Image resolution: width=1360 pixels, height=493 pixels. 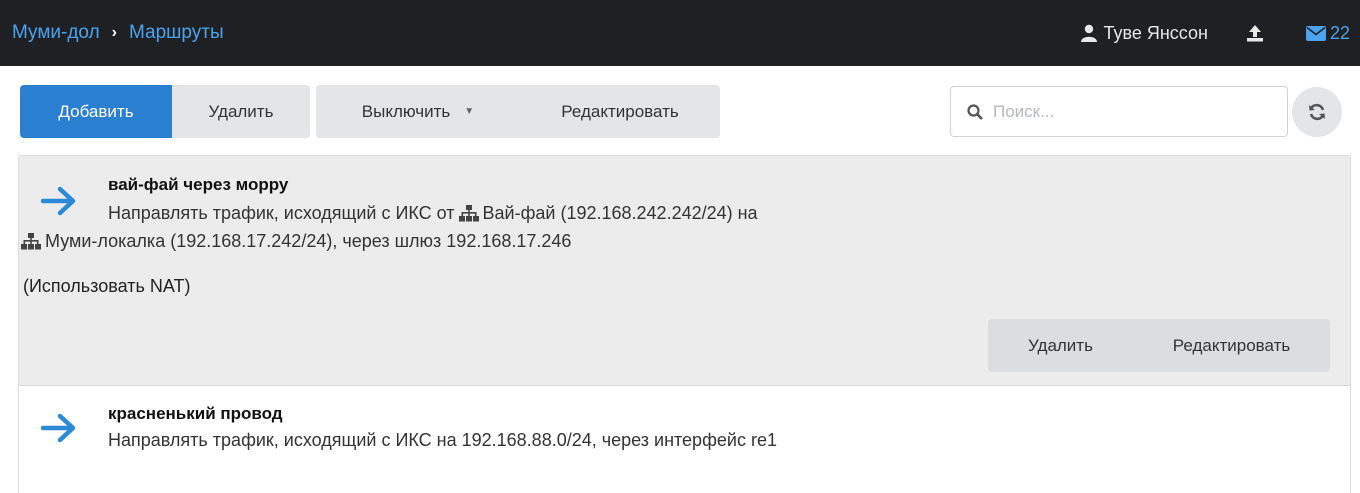 I want to click on upload-icon, so click(x=1254, y=33).